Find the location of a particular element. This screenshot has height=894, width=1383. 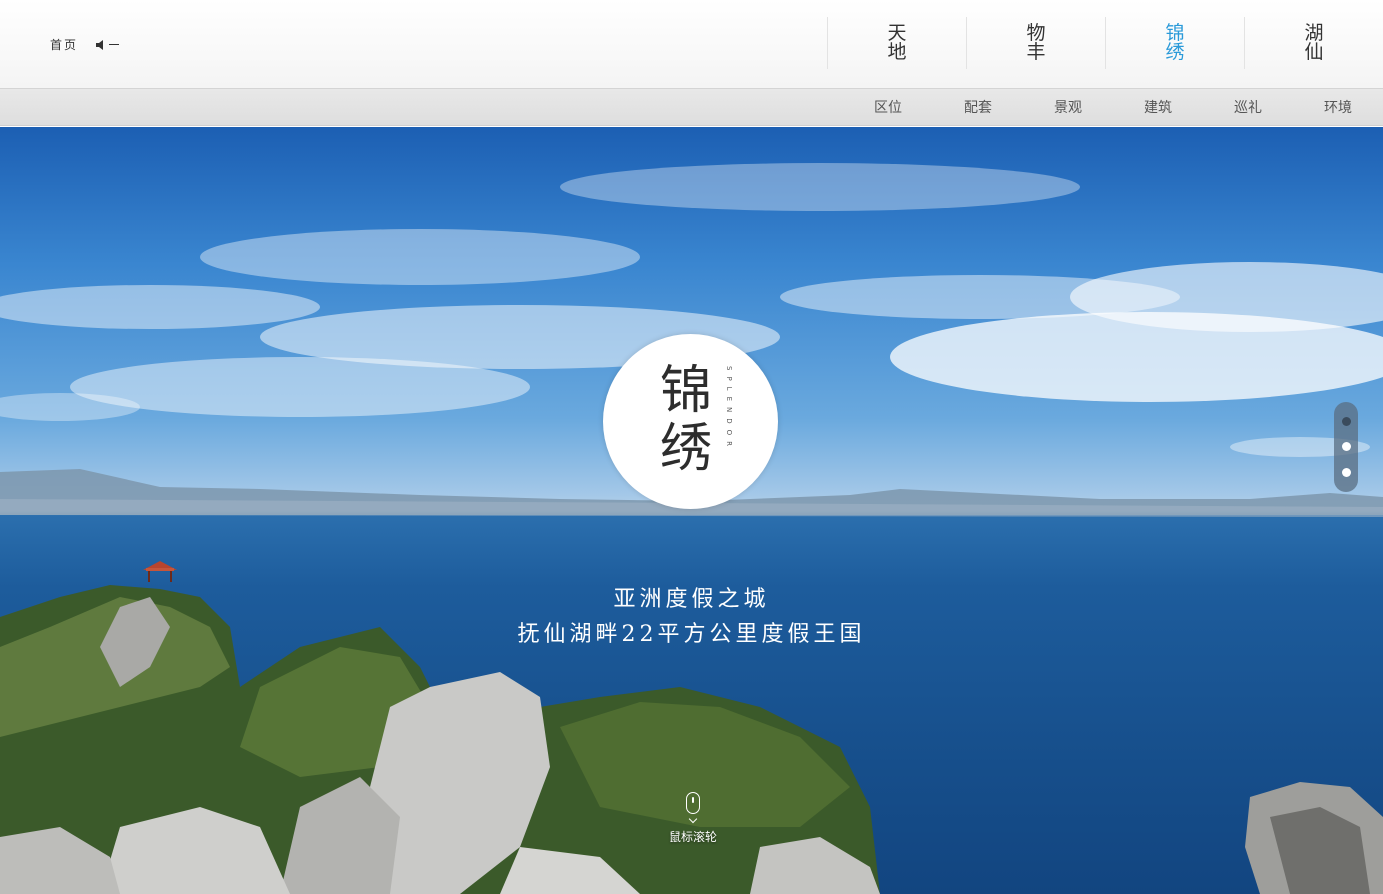

main-nav-item-jinxiu: 锦 绣 is located at coordinates (1174, 43).